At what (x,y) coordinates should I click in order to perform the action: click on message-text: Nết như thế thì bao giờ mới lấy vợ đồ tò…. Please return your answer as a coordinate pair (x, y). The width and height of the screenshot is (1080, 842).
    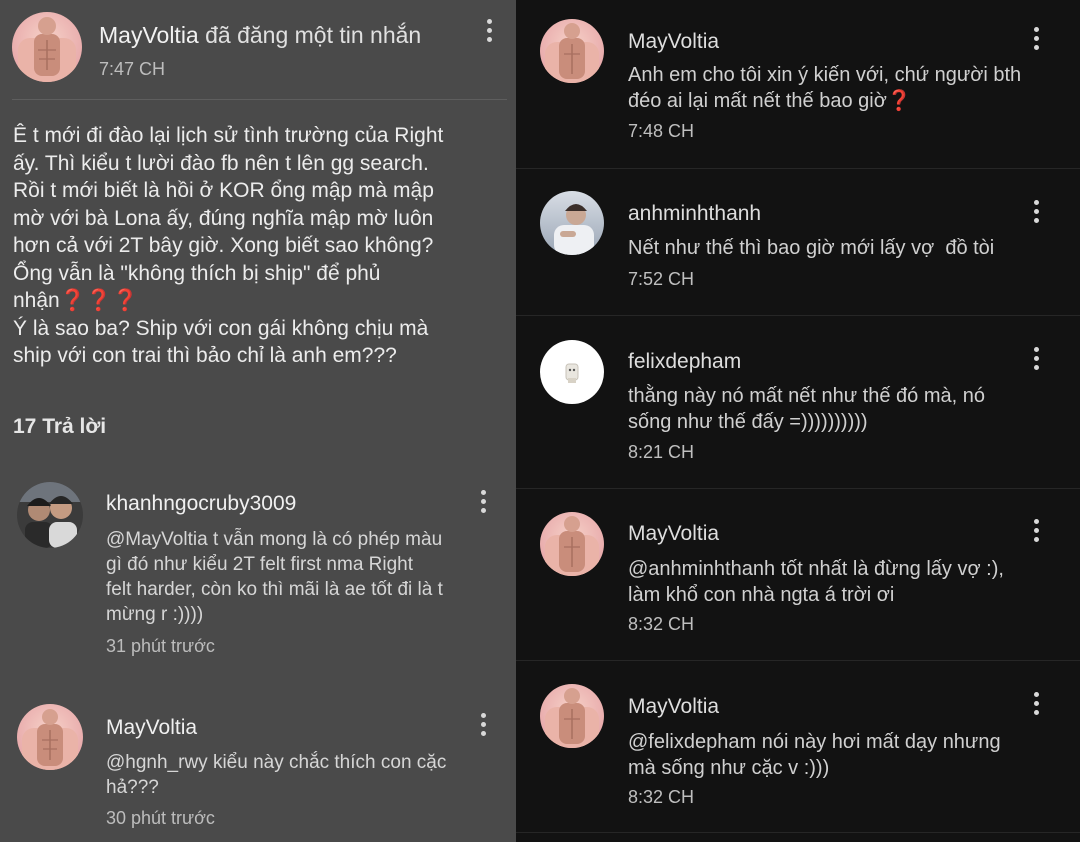
    Looking at the image, I should click on (811, 248).